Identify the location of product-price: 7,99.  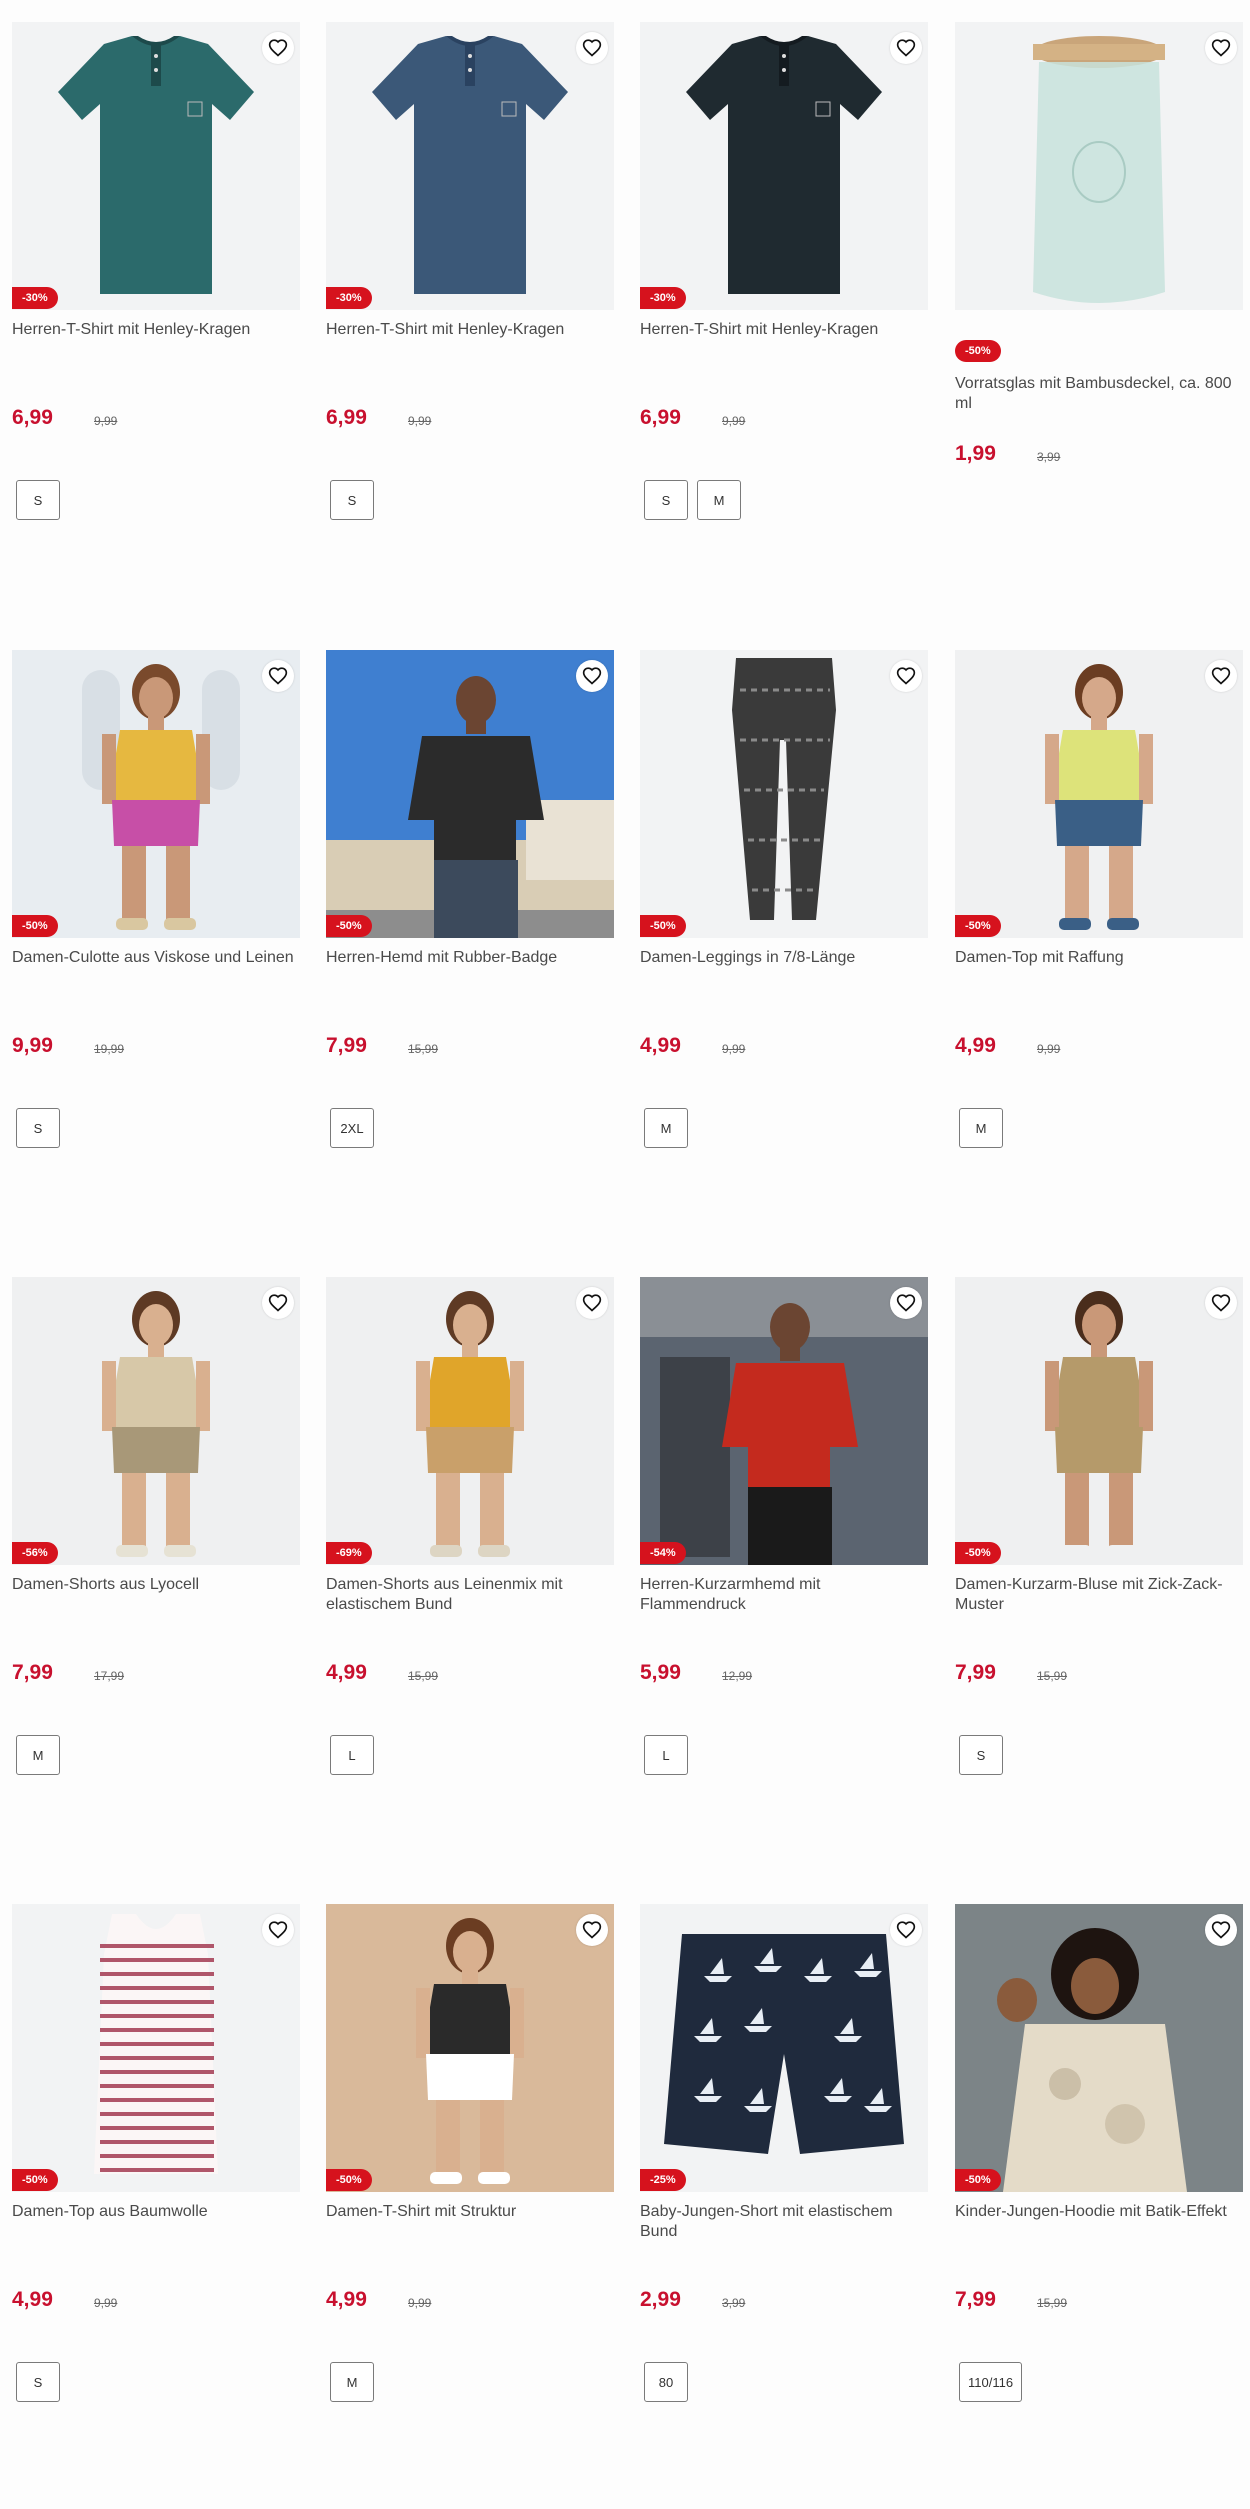
(32, 1672).